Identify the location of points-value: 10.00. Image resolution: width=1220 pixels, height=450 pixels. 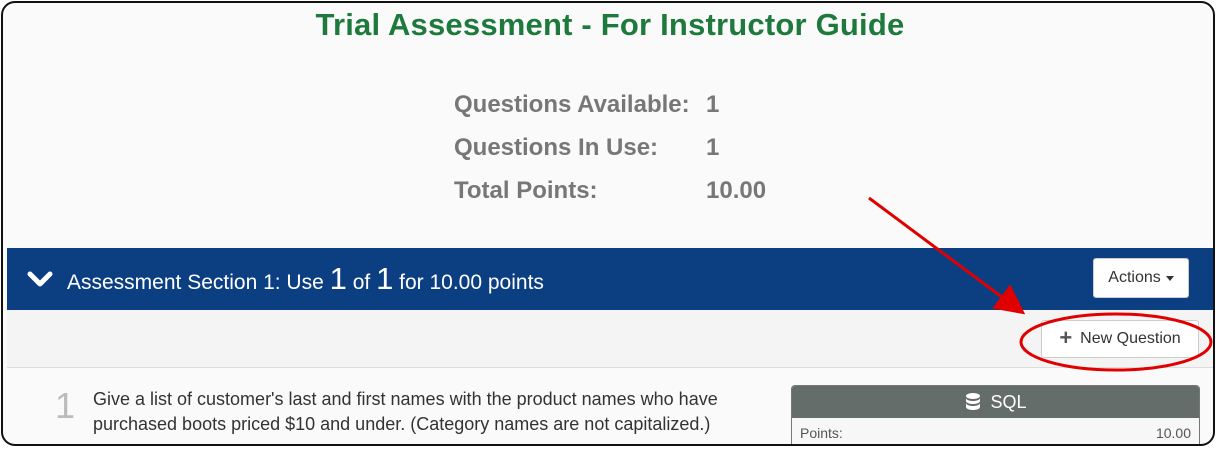
(1173, 433).